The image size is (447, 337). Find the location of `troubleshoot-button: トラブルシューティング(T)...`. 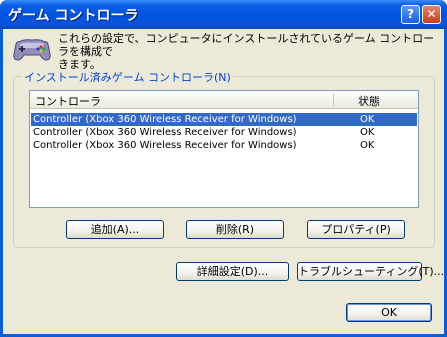

troubleshoot-button: トラブルシューティング(T)... is located at coordinates (370, 271).